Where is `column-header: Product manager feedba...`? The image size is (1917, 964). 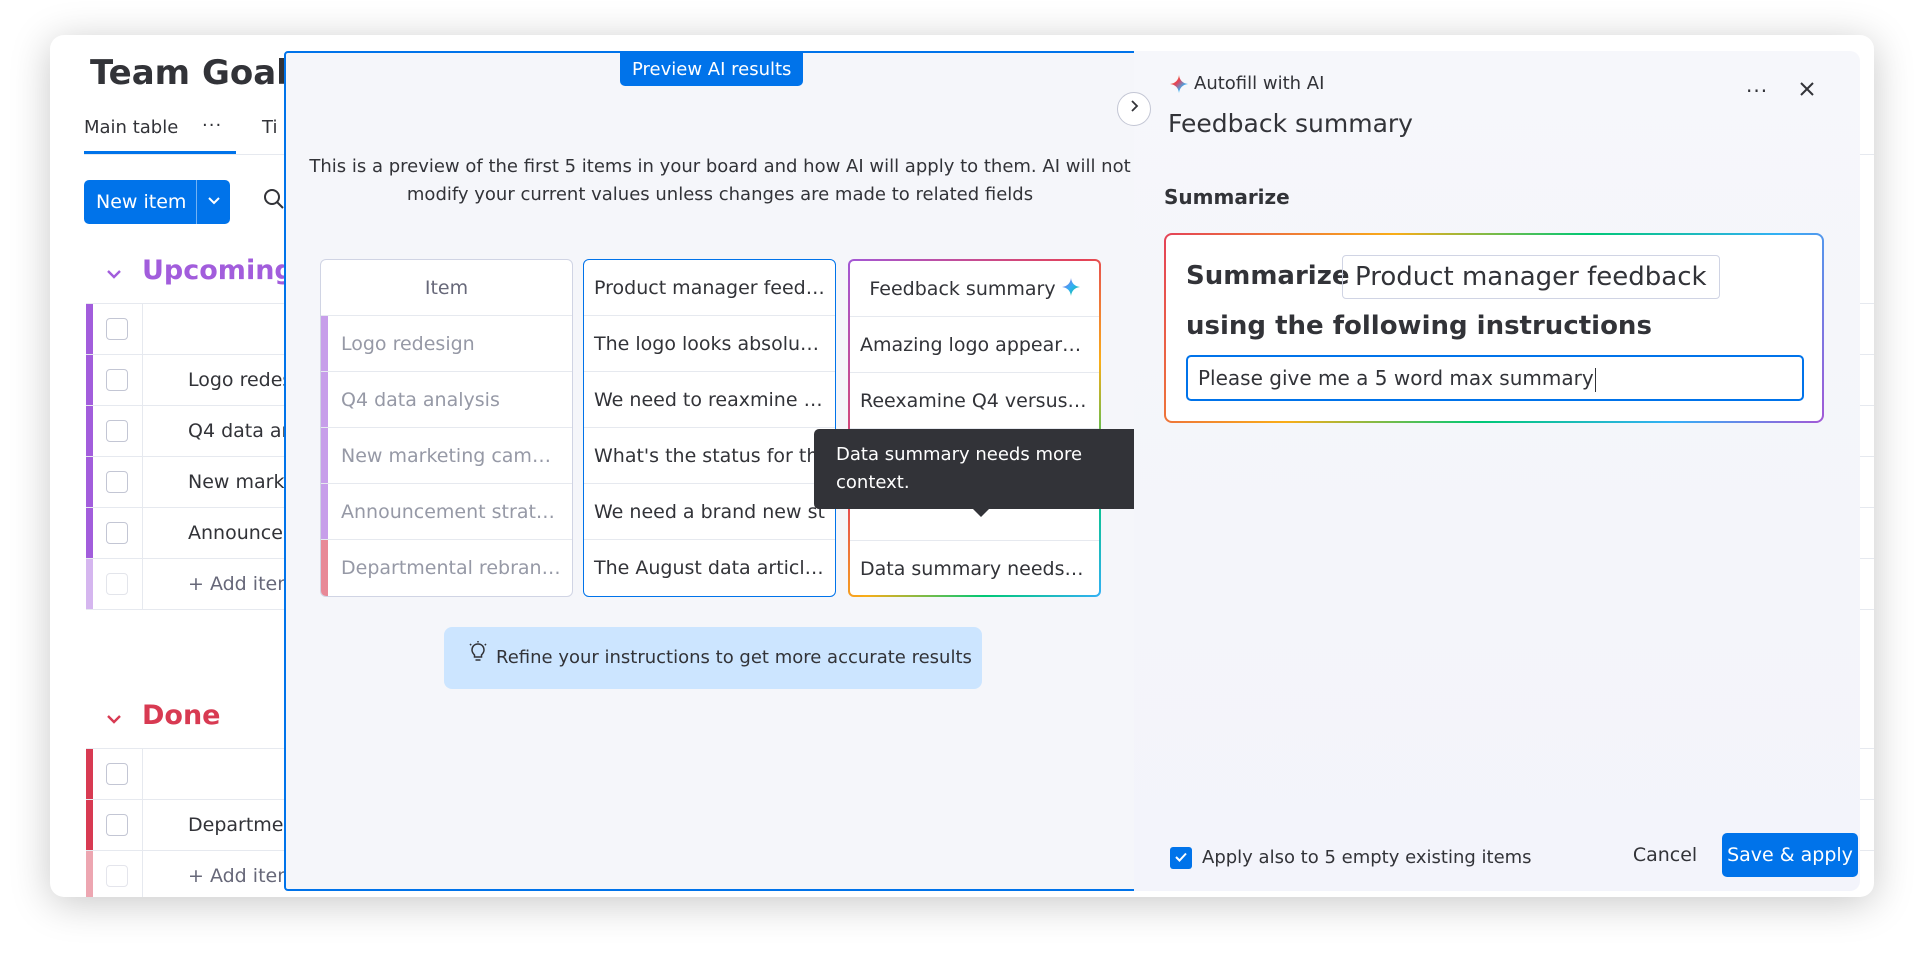 column-header: Product manager feedba... is located at coordinates (709, 288).